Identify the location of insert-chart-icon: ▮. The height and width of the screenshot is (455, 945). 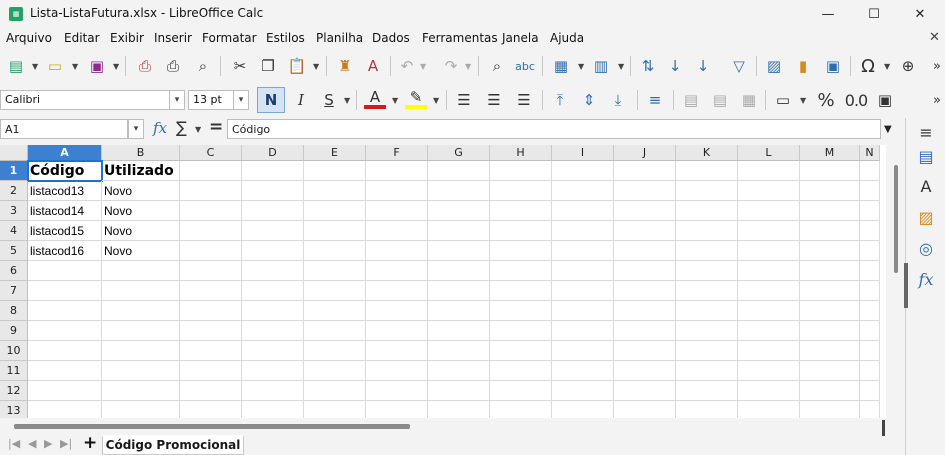
(803, 66).